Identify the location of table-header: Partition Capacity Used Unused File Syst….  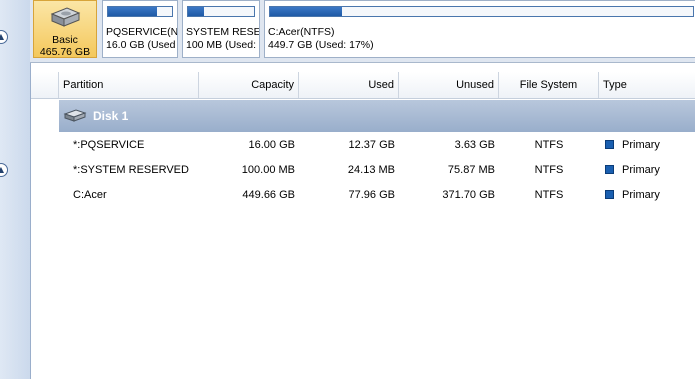
(363, 85).